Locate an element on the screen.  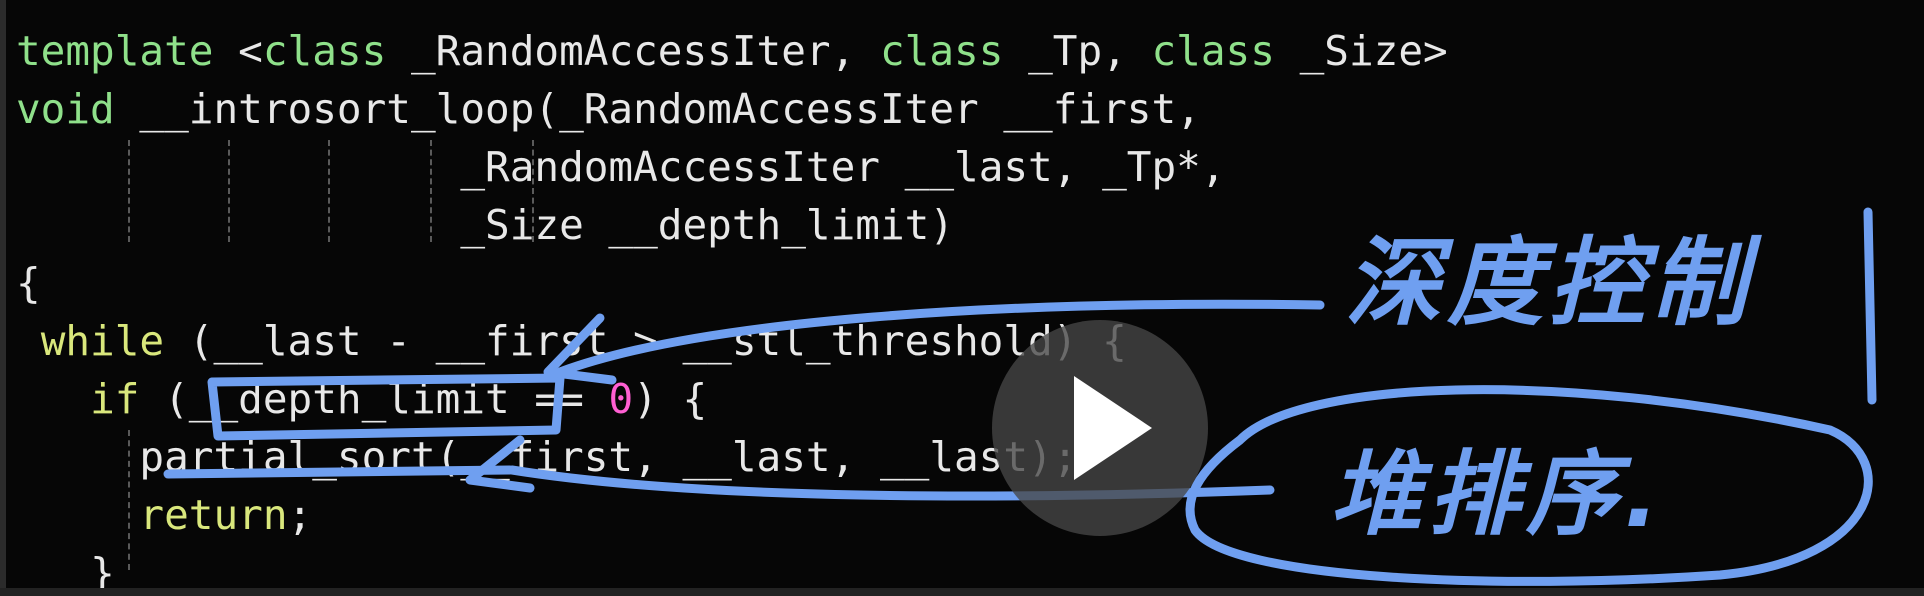
code-token: _Size> is located at coordinates (1361, 51).